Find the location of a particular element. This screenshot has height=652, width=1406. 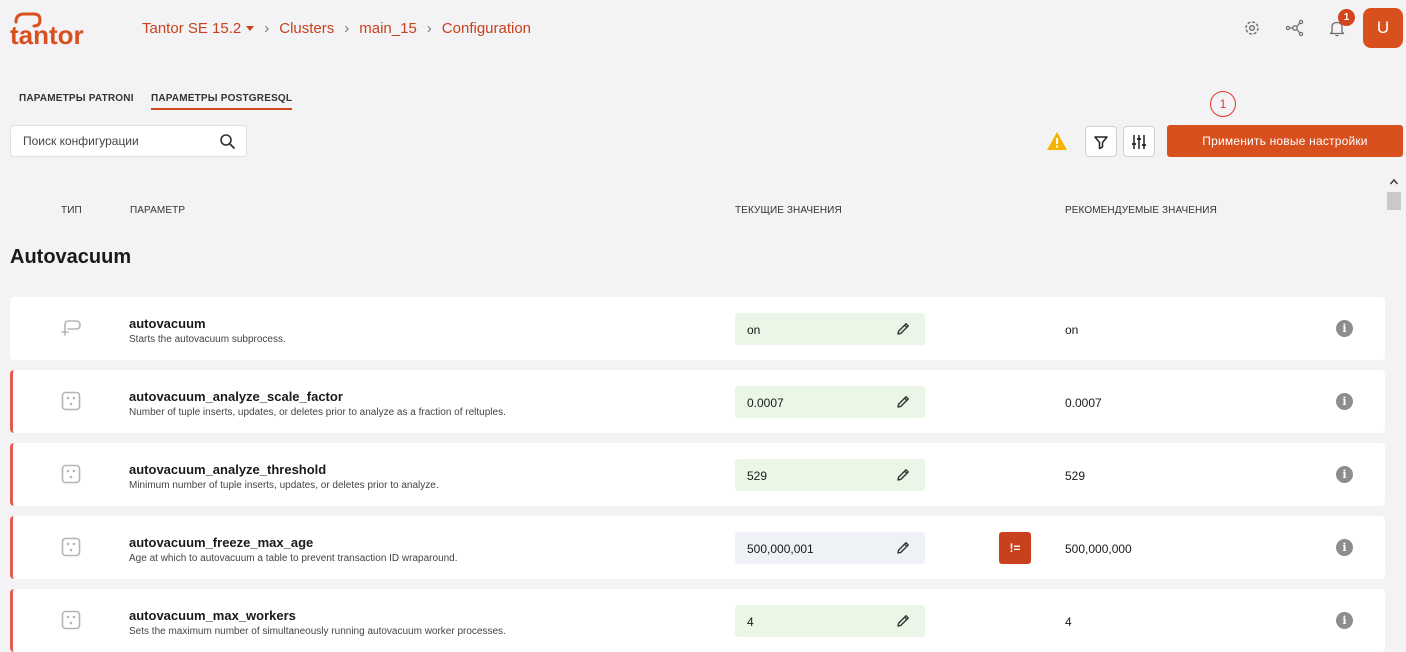

avatar: U is located at coordinates (1383, 28).